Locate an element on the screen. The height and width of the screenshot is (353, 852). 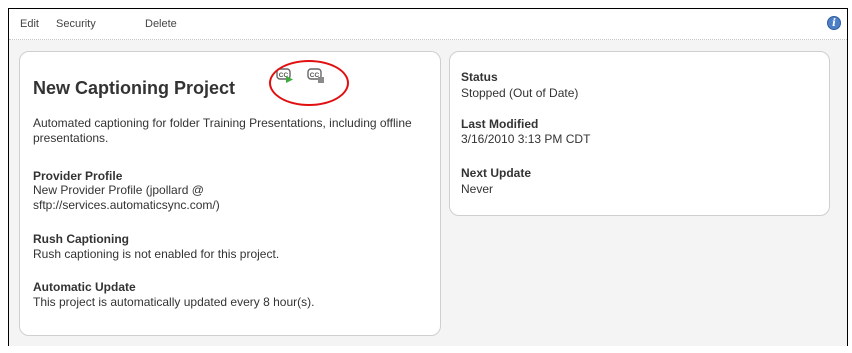
provider-profile-line2: sftp://services.automaticsync.com/) is located at coordinates (126, 205).